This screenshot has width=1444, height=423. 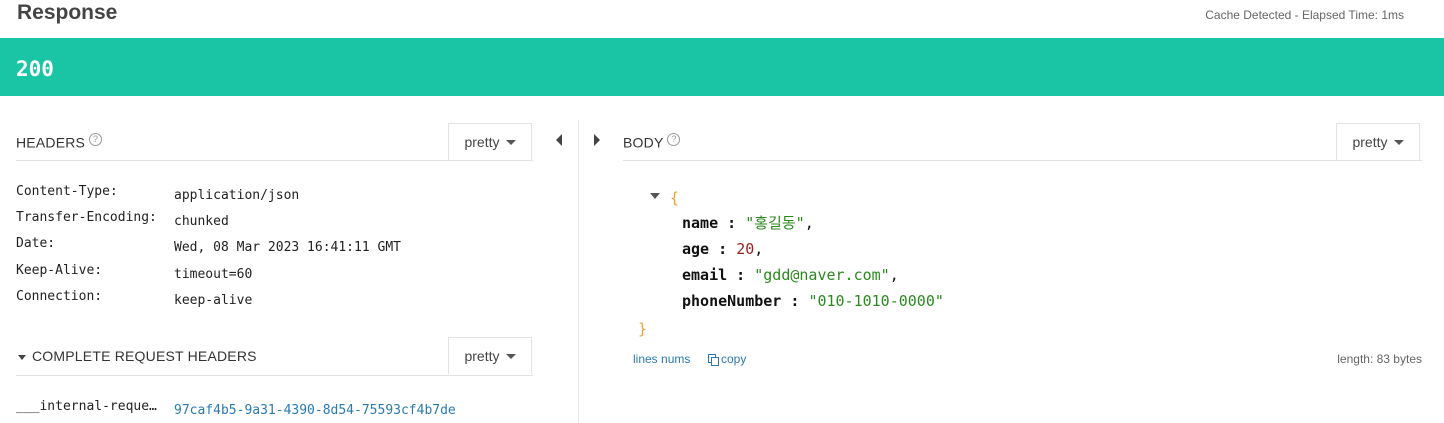 I want to click on headers-section-title: HEADERS?, so click(x=59, y=142).